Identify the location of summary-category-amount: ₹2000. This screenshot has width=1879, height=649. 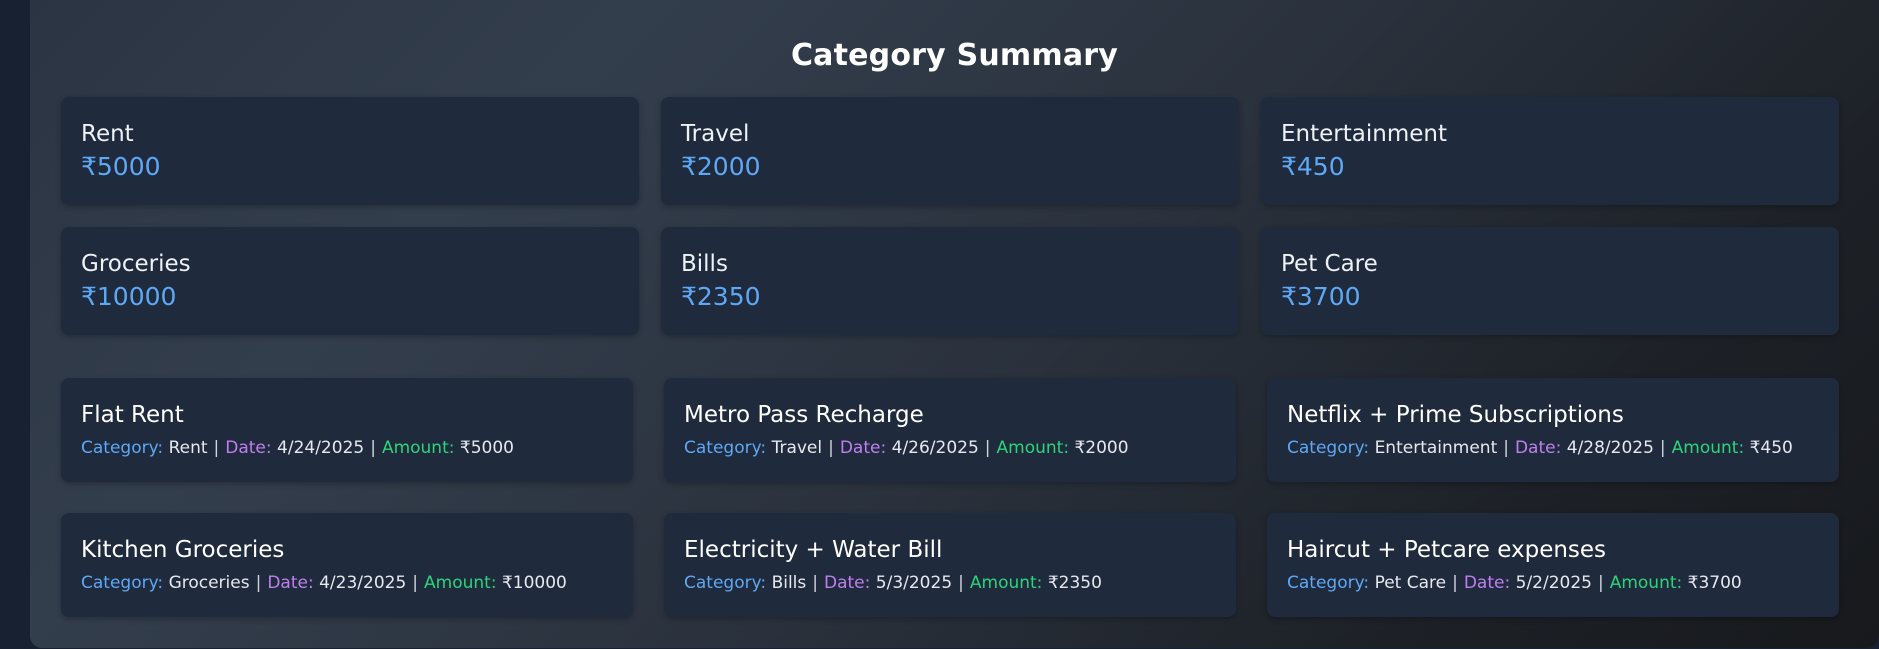
(721, 166).